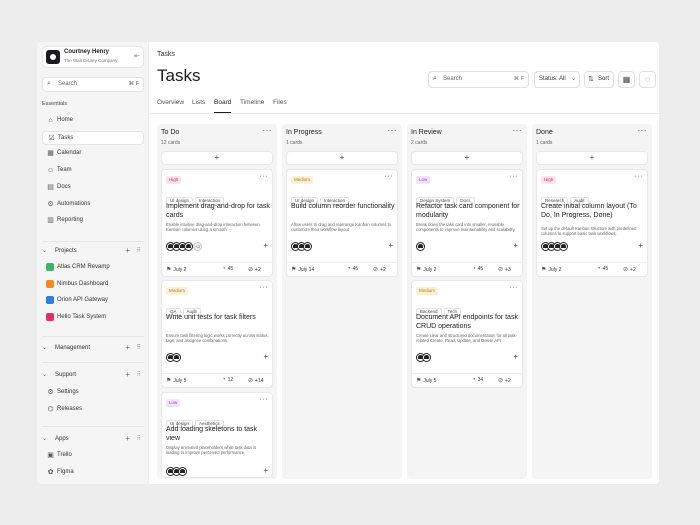 Image resolution: width=700 pixels, height=525 pixels. Describe the element at coordinates (170, 106) in the screenshot. I see `tab-overview: Overview` at that location.